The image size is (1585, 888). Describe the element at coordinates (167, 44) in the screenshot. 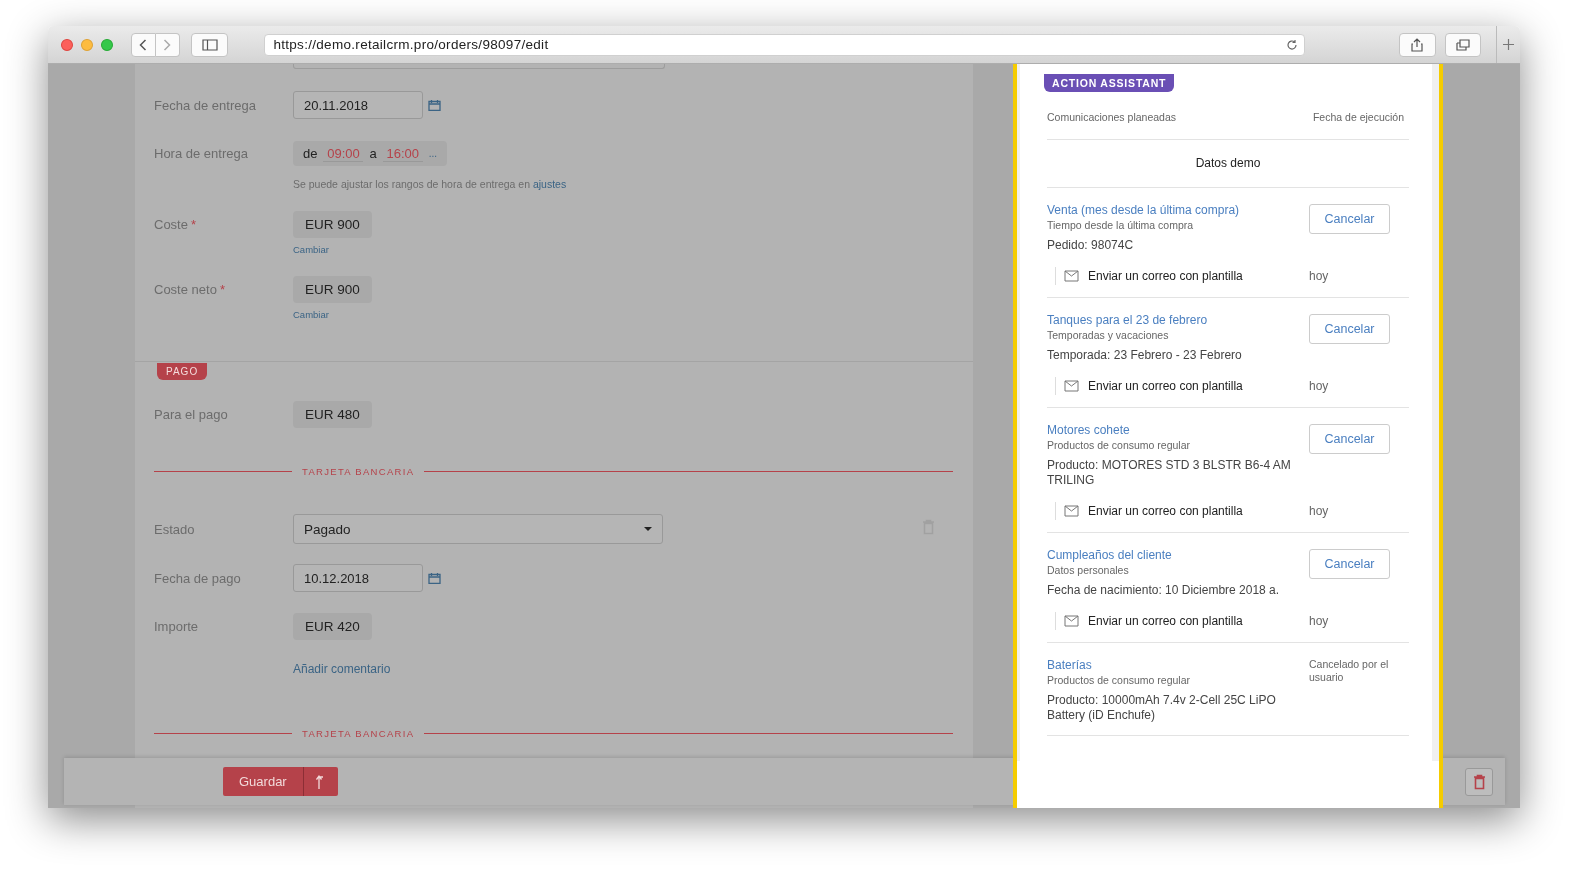

I see `chevron-right-icon` at that location.